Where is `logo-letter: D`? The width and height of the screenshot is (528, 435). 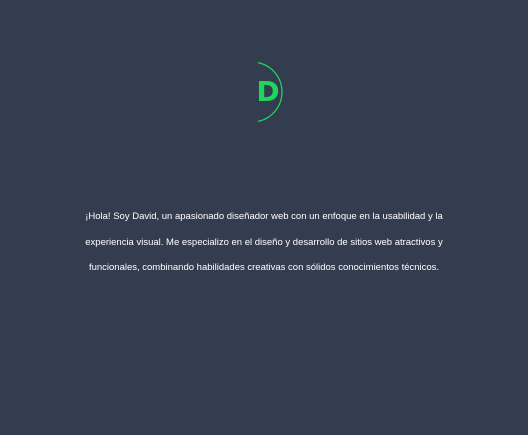
logo-letter: D is located at coordinates (268, 91).